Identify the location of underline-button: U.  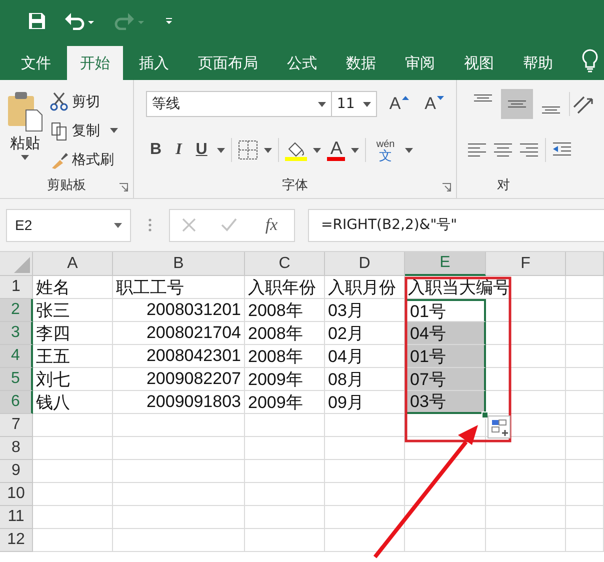
(202, 150).